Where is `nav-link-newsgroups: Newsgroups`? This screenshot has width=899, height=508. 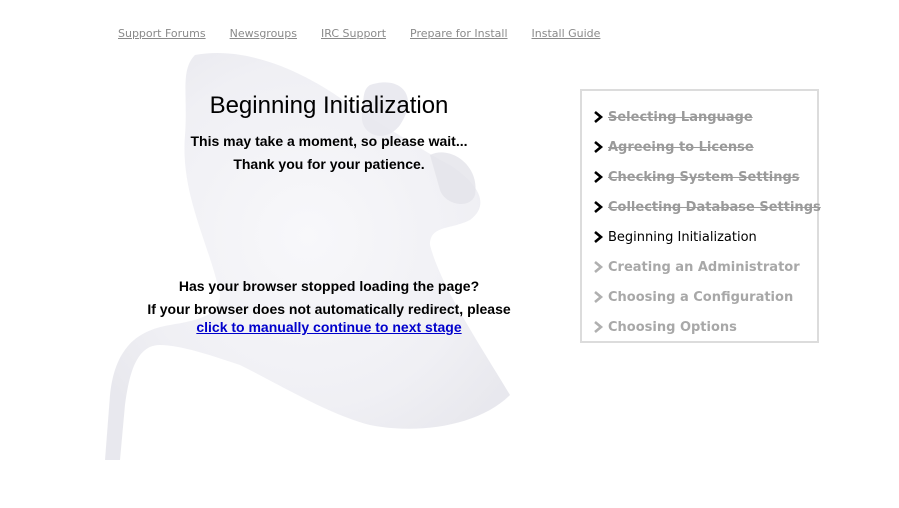 nav-link-newsgroups: Newsgroups is located at coordinates (263, 33).